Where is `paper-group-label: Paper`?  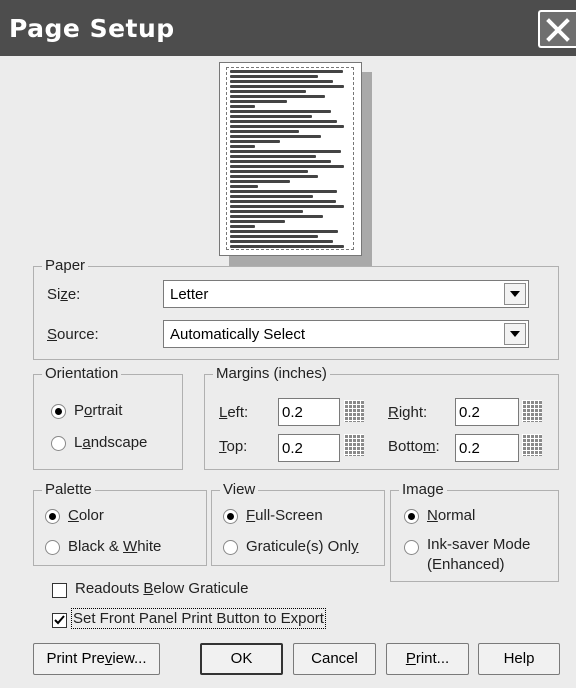 paper-group-label: Paper is located at coordinates (65, 266).